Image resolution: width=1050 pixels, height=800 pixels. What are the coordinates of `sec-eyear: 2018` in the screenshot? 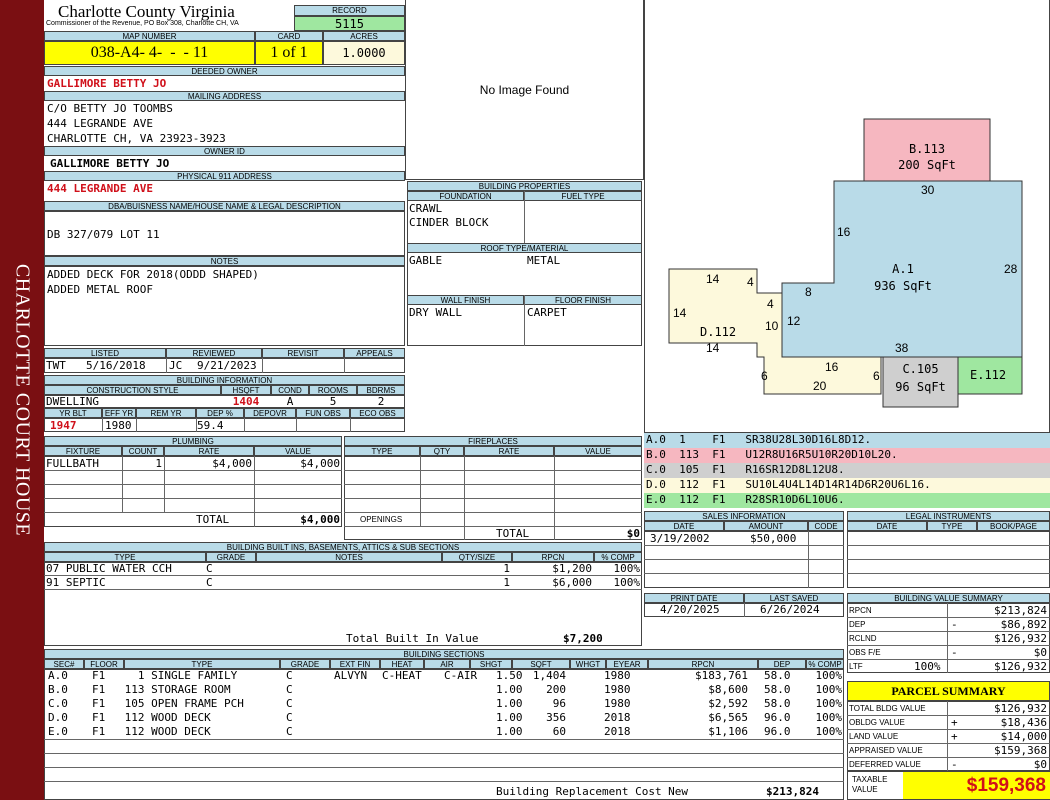 It's located at (617, 717).